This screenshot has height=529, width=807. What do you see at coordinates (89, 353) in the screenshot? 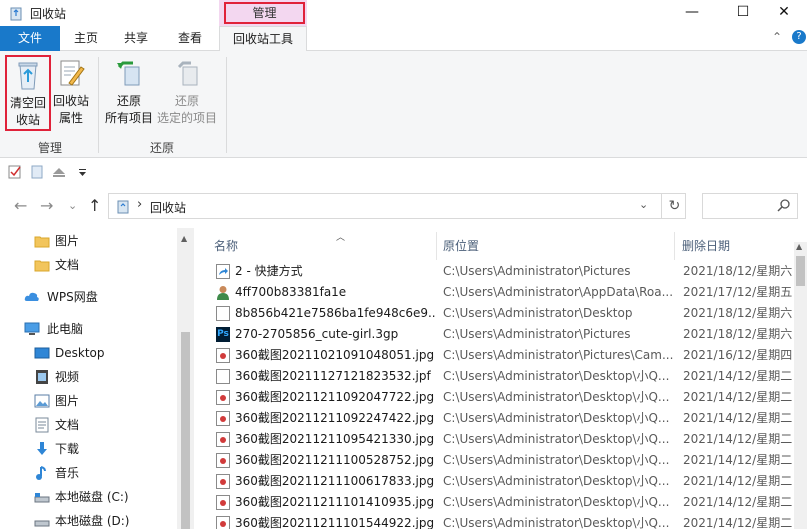
I see `nav-item-desktop: Desktop` at bounding box center [89, 353].